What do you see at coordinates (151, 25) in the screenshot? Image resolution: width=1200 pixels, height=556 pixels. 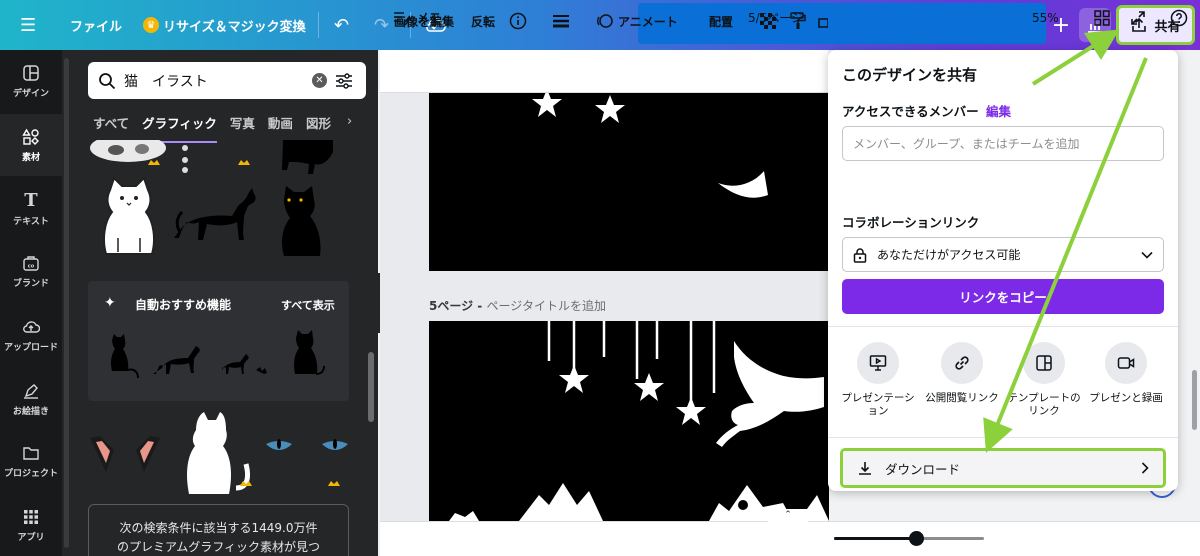 I see `crown-icon: ♛` at bounding box center [151, 25].